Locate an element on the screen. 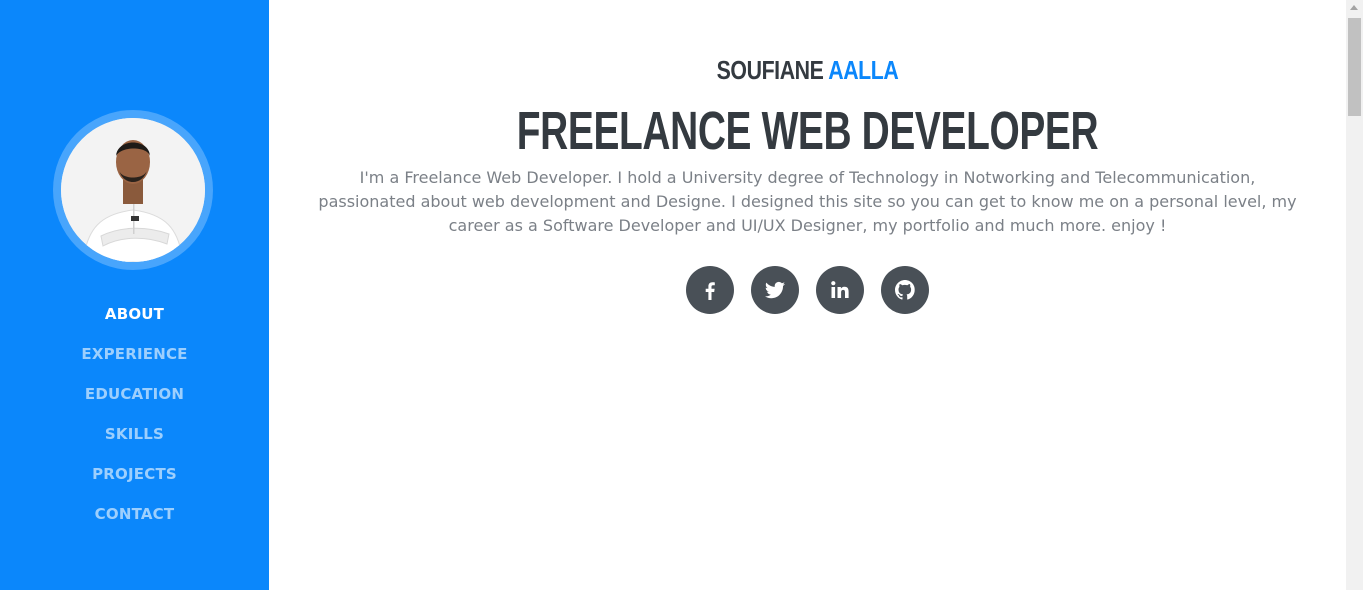  avatar is located at coordinates (133, 190).